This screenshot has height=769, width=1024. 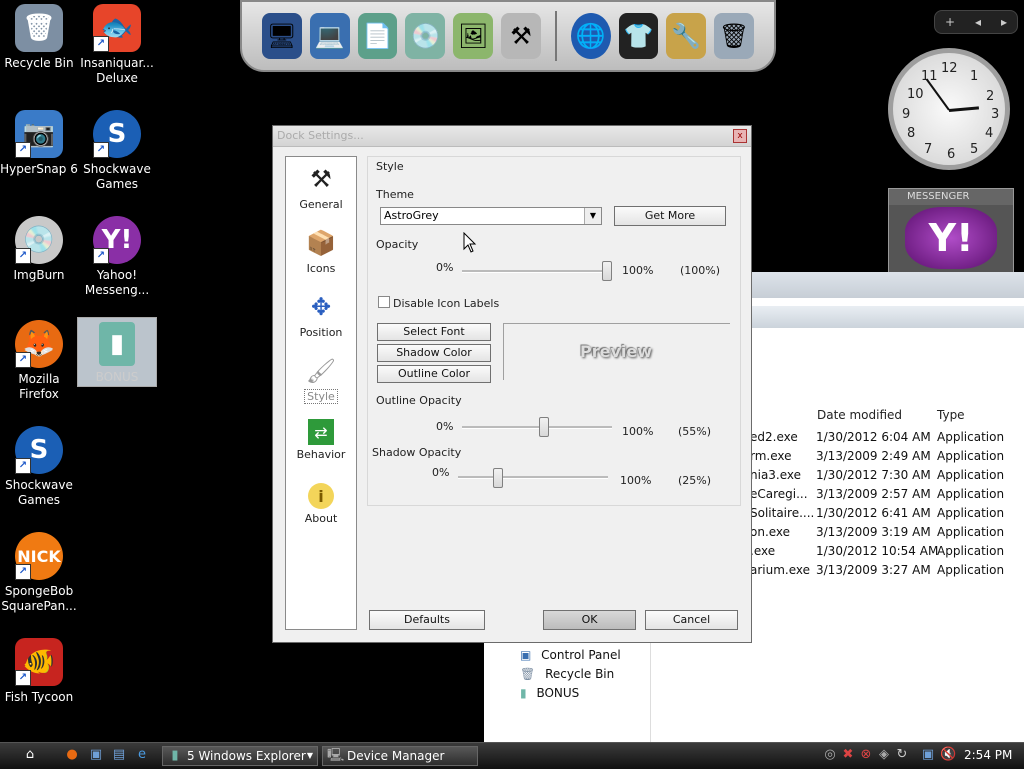 I want to click on sidebar-item-position: ✥ Position, so click(x=321, y=315).